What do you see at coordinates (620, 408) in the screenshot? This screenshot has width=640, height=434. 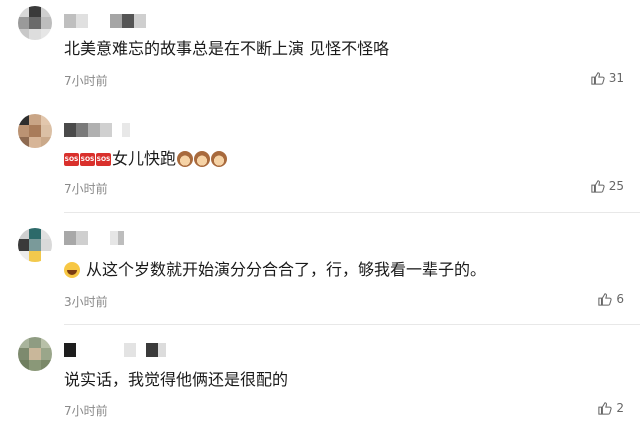 I see `like-count: 2` at bounding box center [620, 408].